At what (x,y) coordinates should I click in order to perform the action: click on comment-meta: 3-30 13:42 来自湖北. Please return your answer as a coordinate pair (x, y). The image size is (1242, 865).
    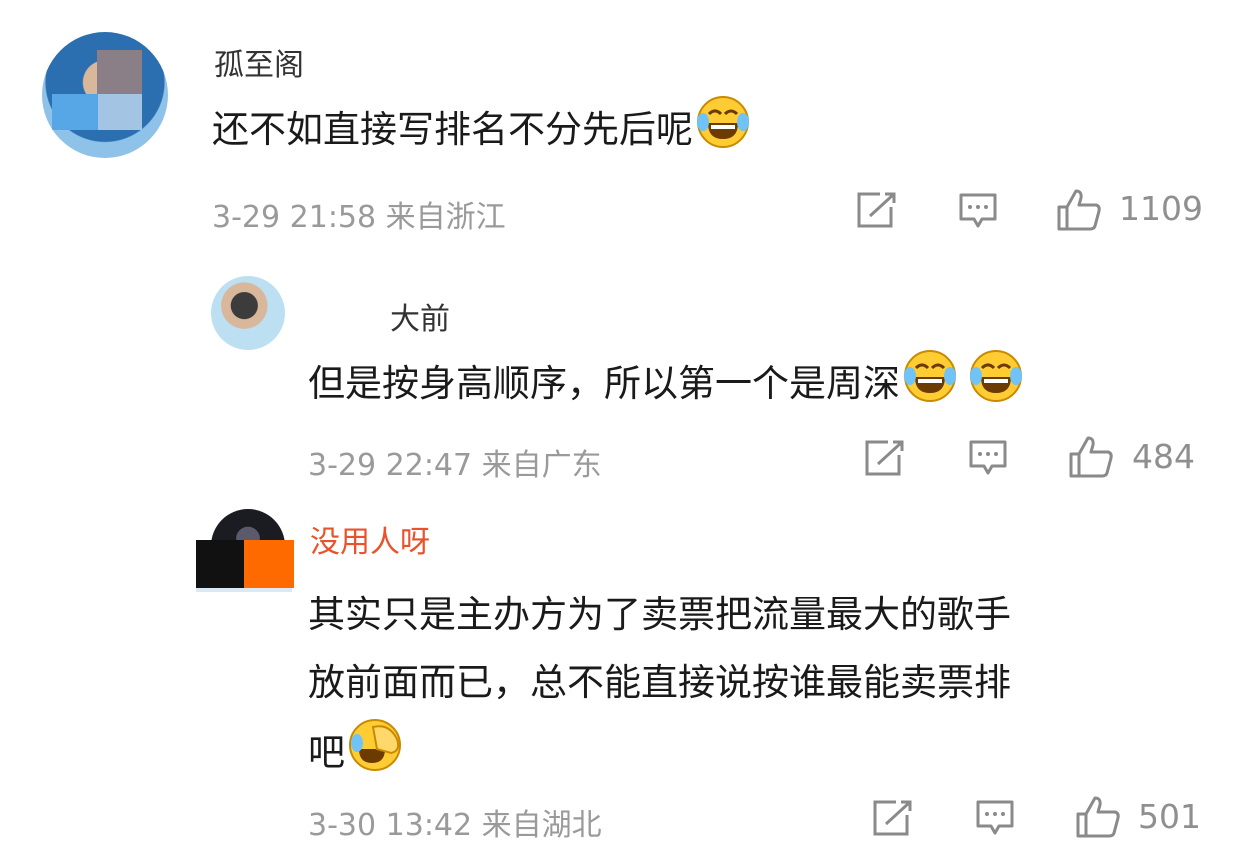
    Looking at the image, I should click on (455, 822).